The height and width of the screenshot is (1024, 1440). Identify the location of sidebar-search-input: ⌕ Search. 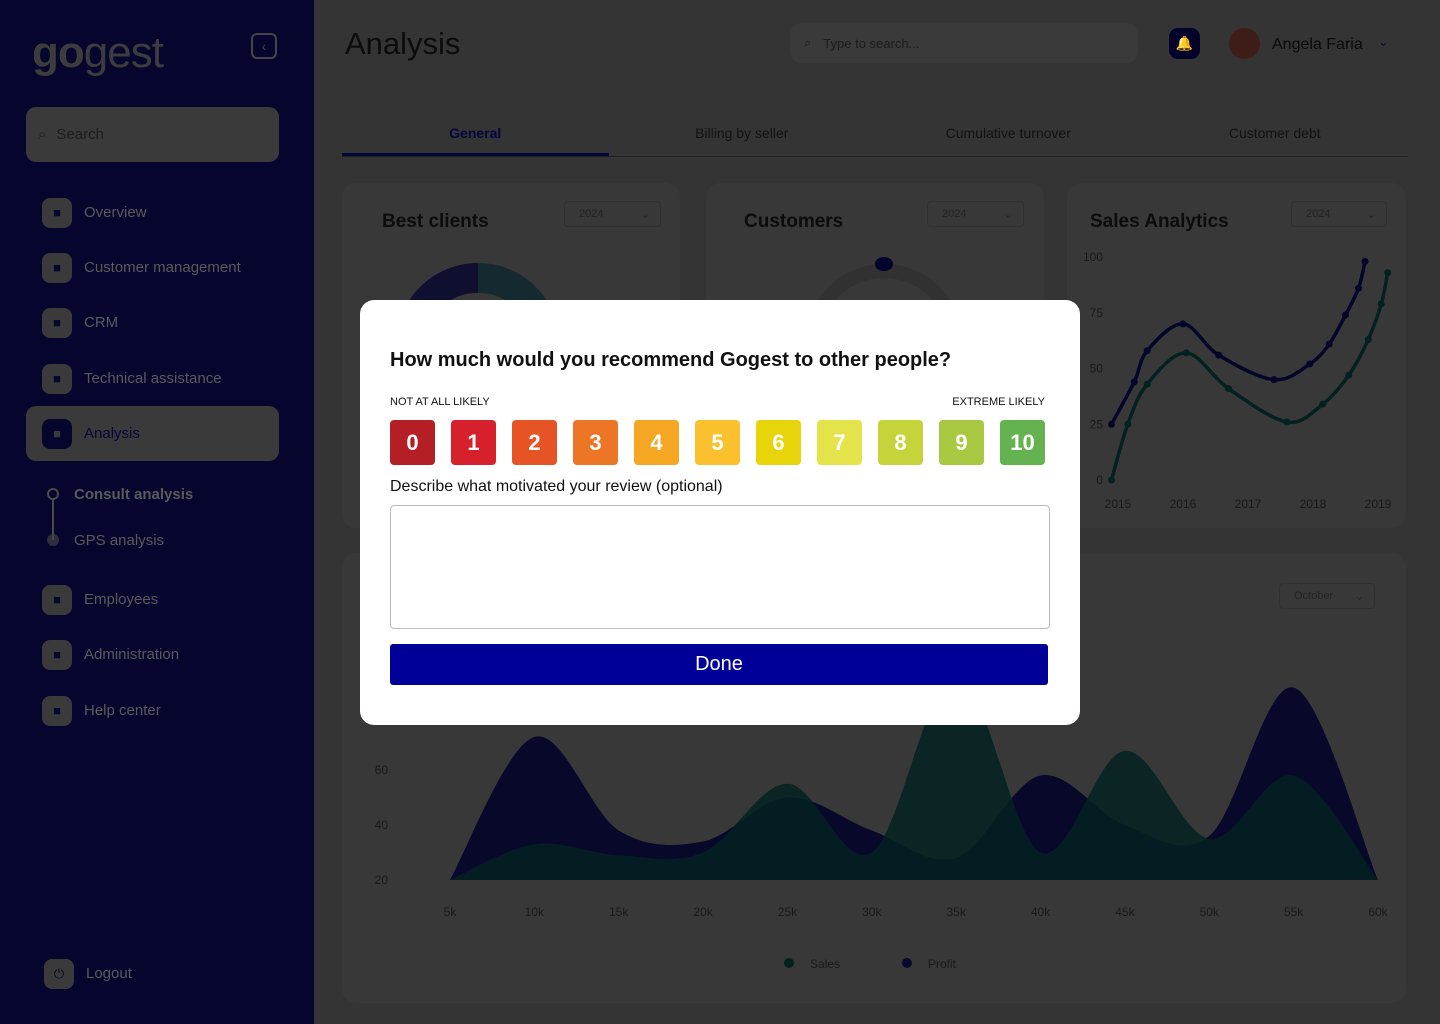
(152, 134).